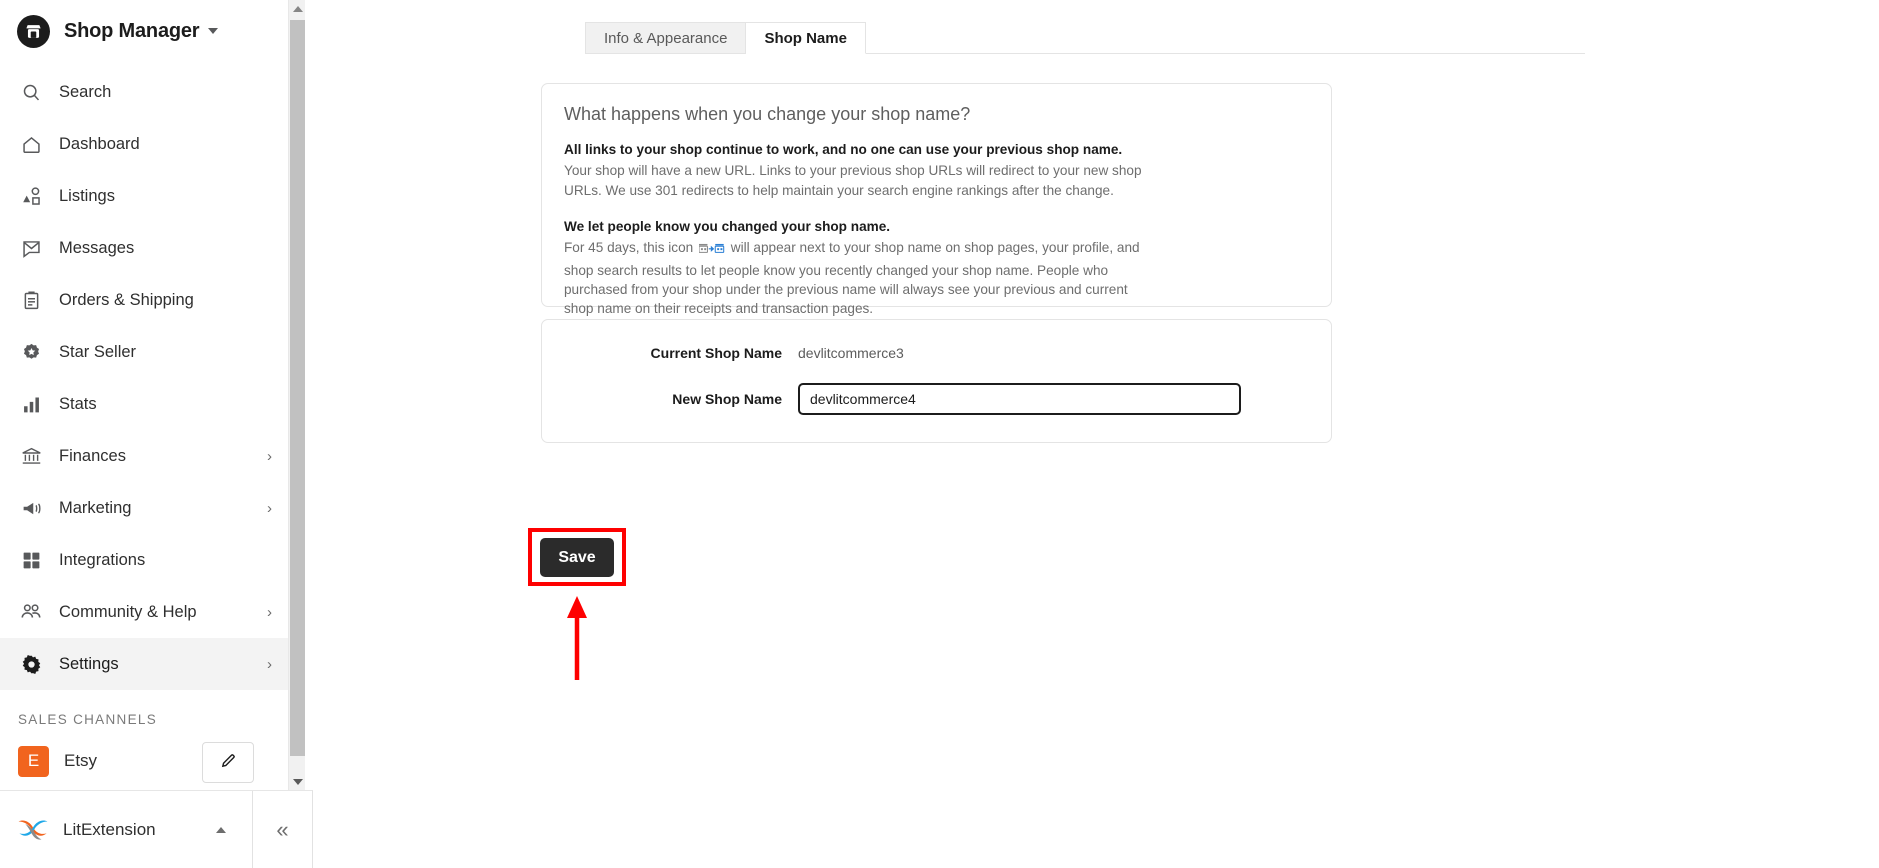 This screenshot has height=868, width=1879. What do you see at coordinates (78, 403) in the screenshot?
I see `sidebar-item-label: Stats` at bounding box center [78, 403].